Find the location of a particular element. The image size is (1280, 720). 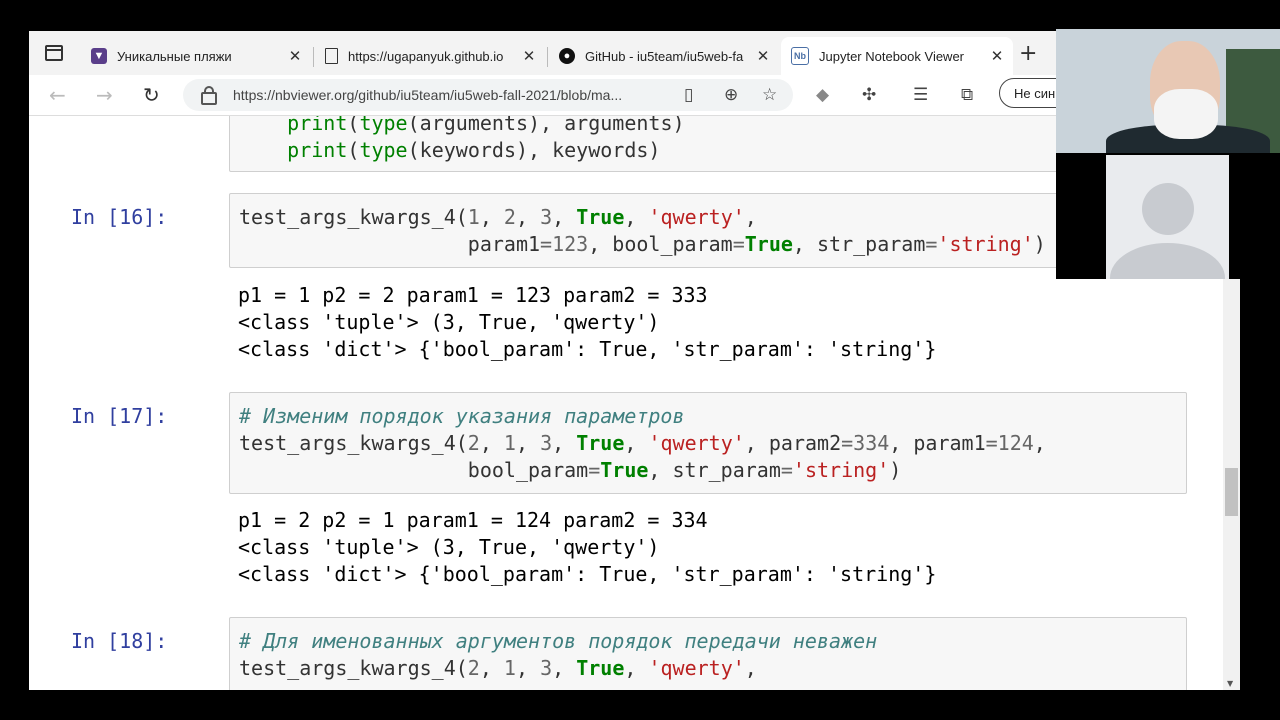

tab-actions-icon is located at coordinates (54, 53).